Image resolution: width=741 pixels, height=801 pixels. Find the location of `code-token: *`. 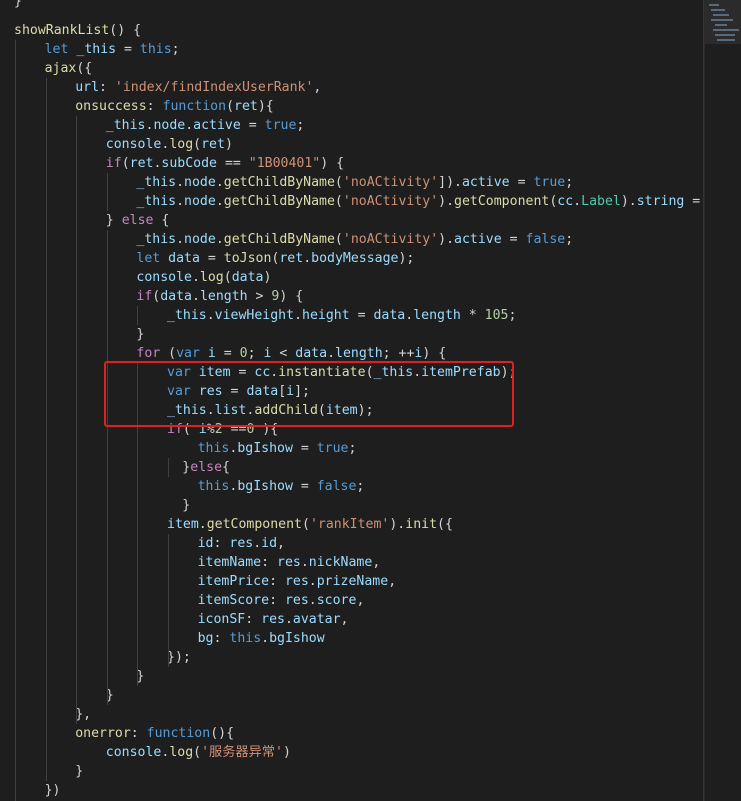

code-token: * is located at coordinates (472, 315).